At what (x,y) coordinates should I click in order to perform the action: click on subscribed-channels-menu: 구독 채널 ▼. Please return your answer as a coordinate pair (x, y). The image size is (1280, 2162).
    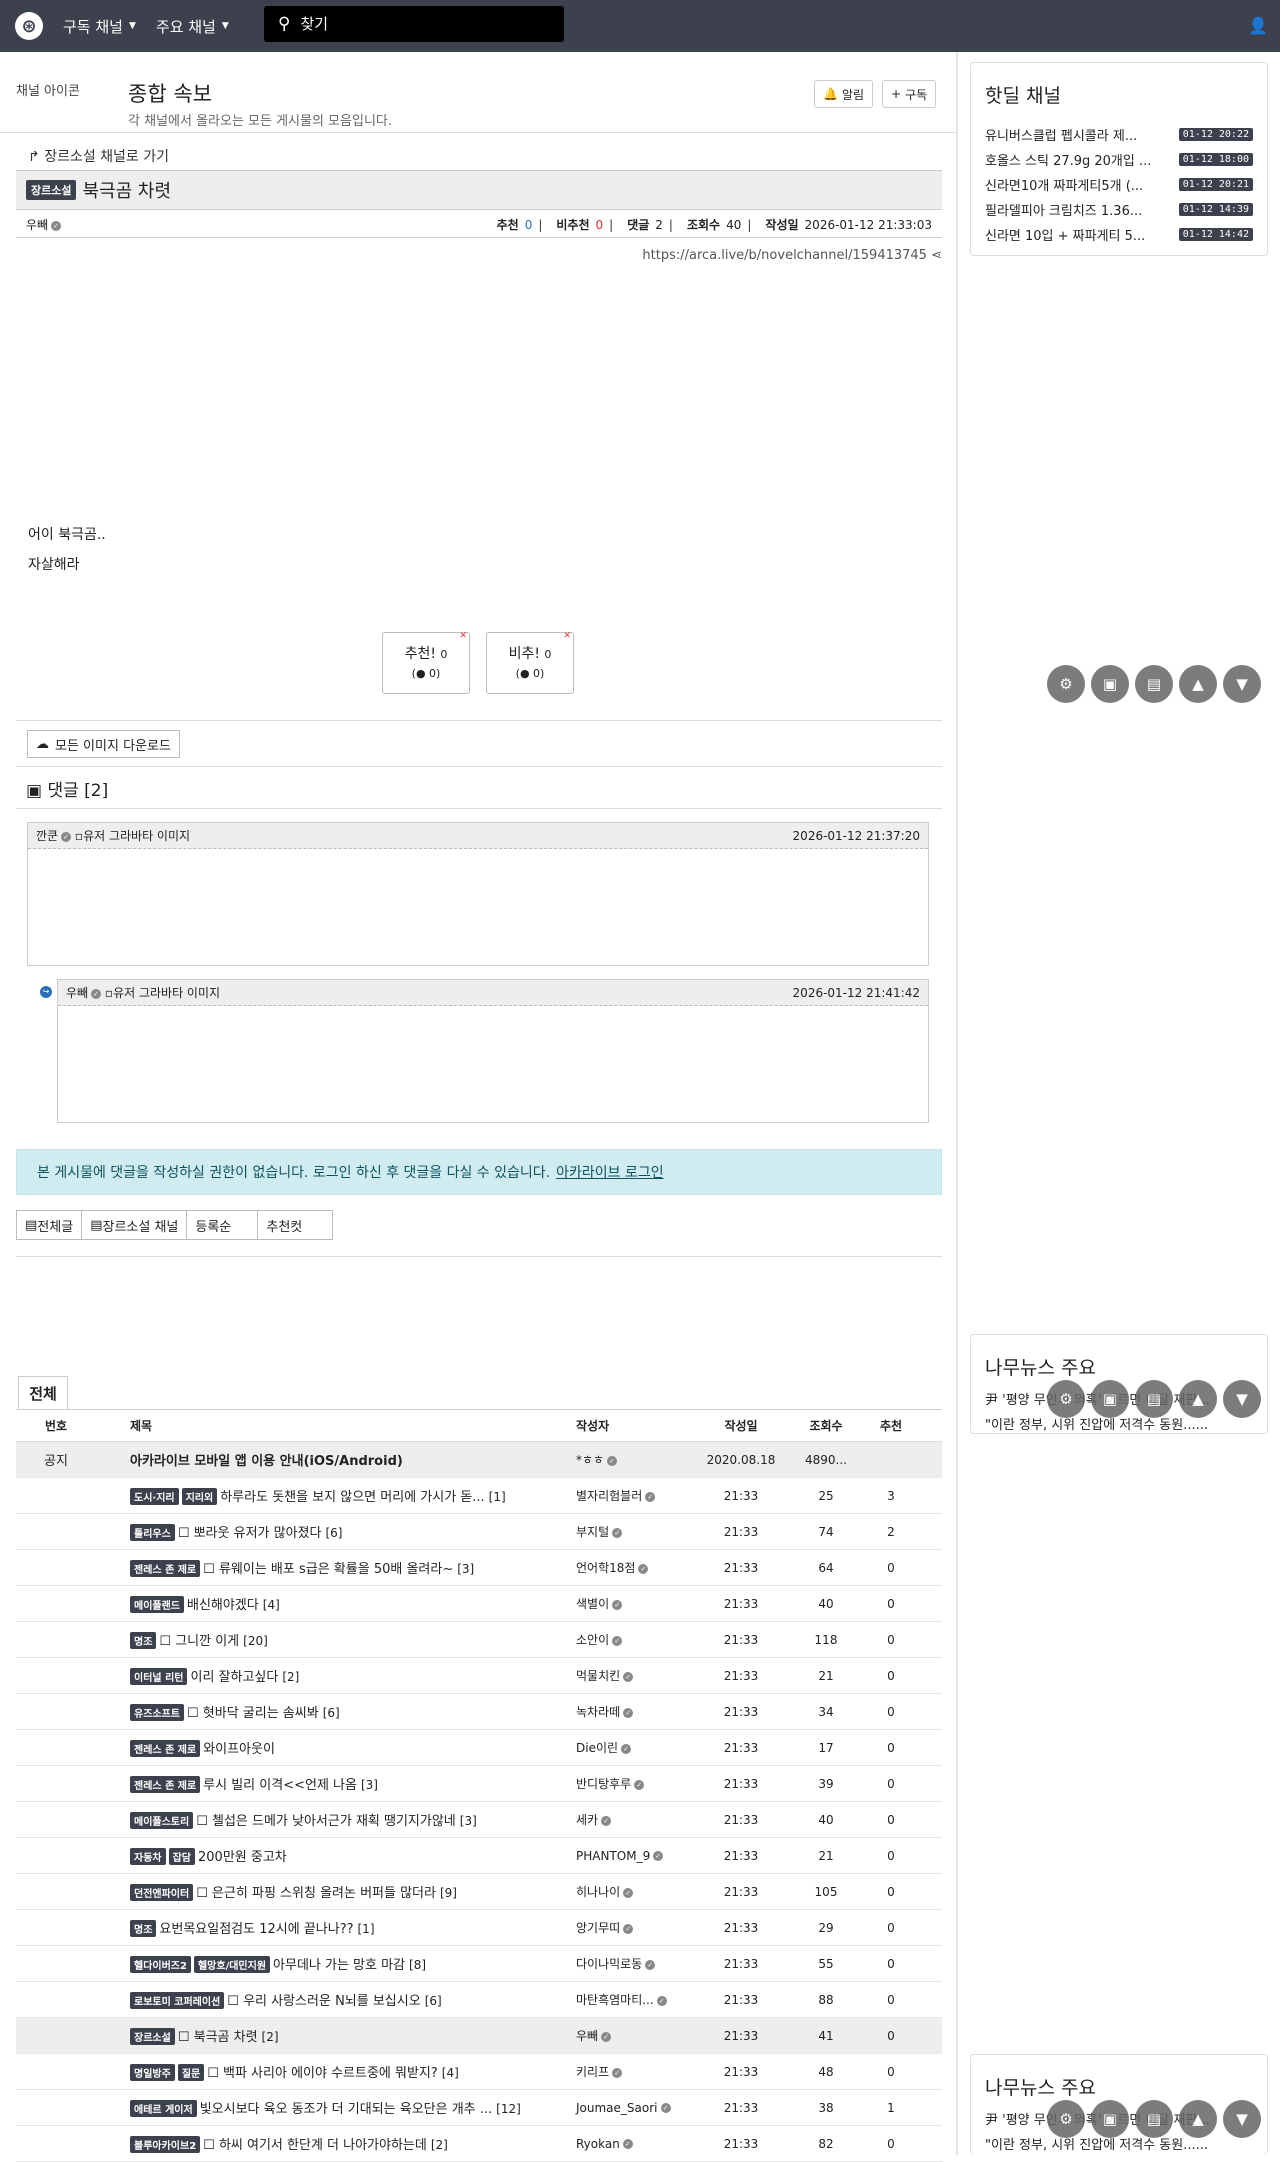
    Looking at the image, I should click on (99, 26).